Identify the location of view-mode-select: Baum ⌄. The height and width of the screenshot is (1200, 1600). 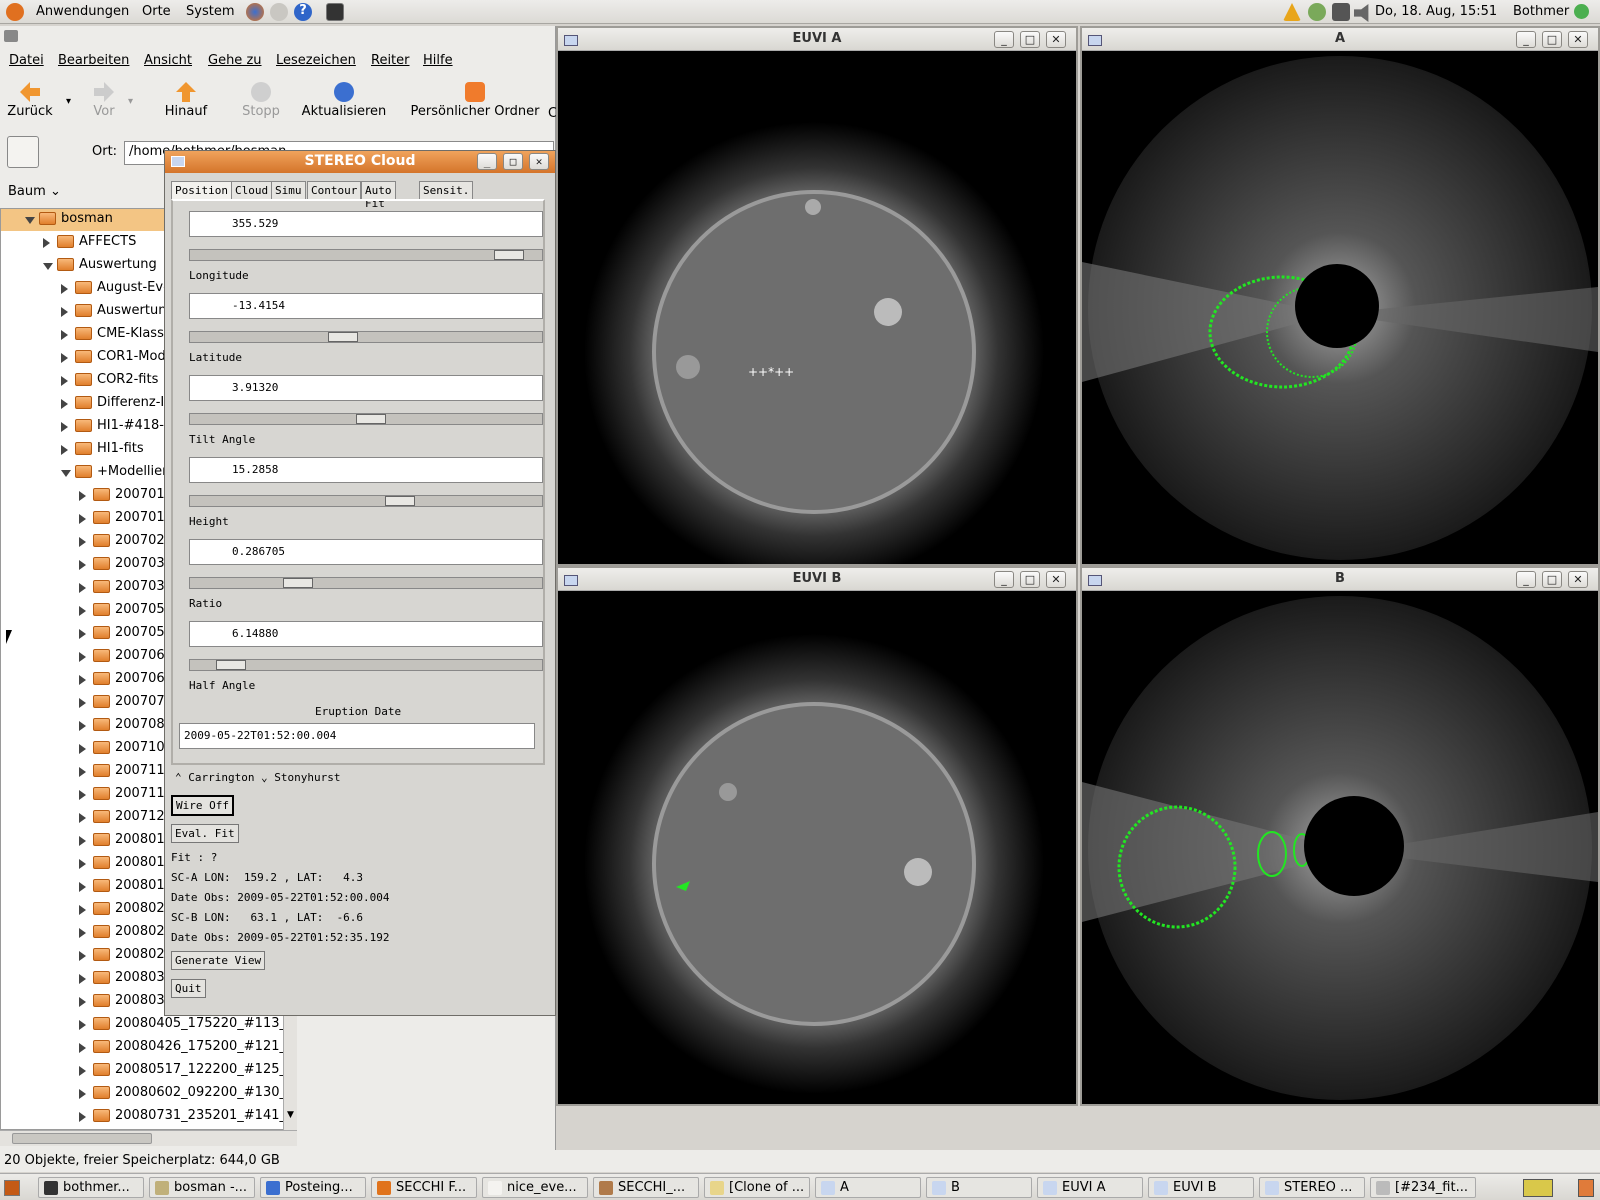
(34, 191).